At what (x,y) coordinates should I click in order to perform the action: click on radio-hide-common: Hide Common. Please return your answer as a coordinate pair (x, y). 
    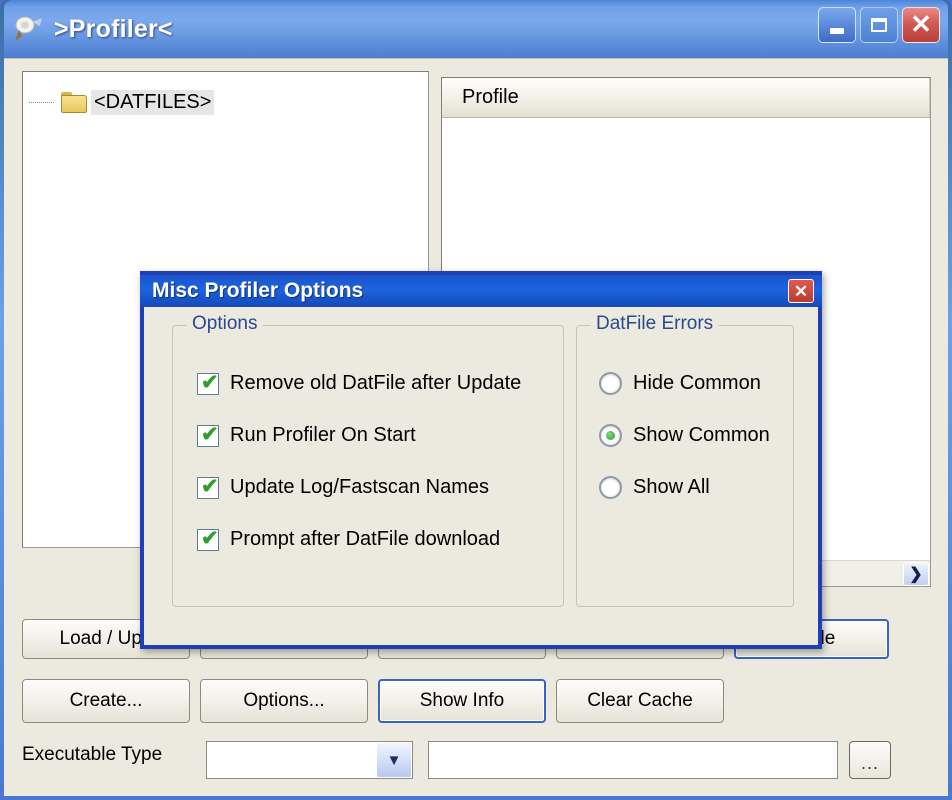
    Looking at the image, I should click on (680, 383).